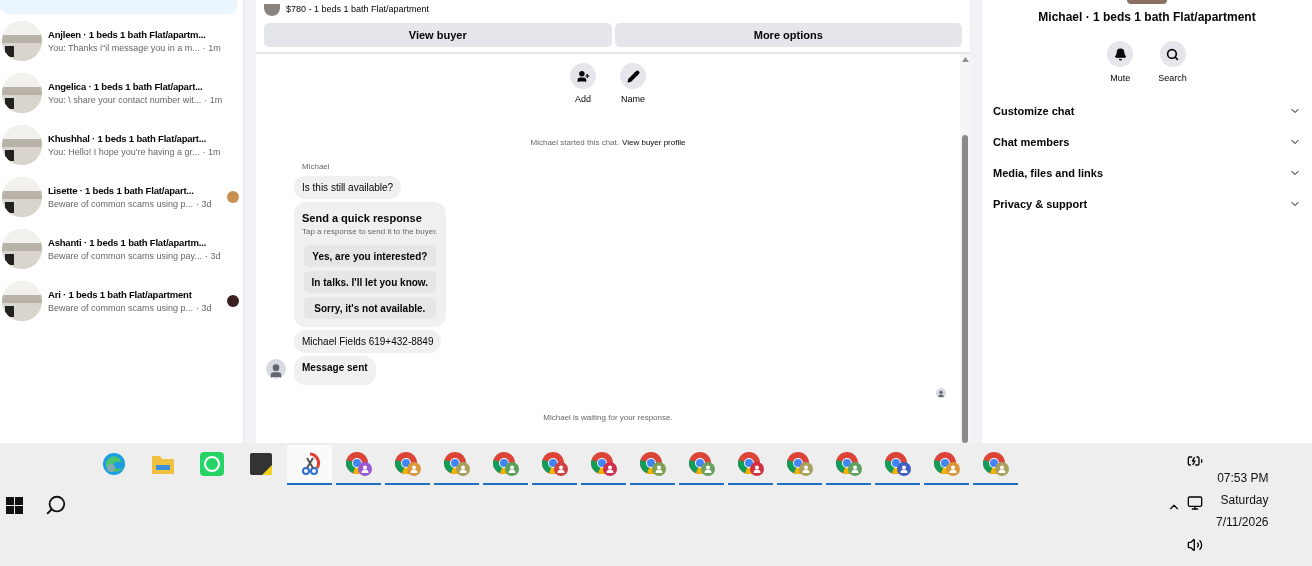 This screenshot has width=1312, height=566. Describe the element at coordinates (608, 418) in the screenshot. I see `waiting-notice: Michael is waiting for your response.` at that location.